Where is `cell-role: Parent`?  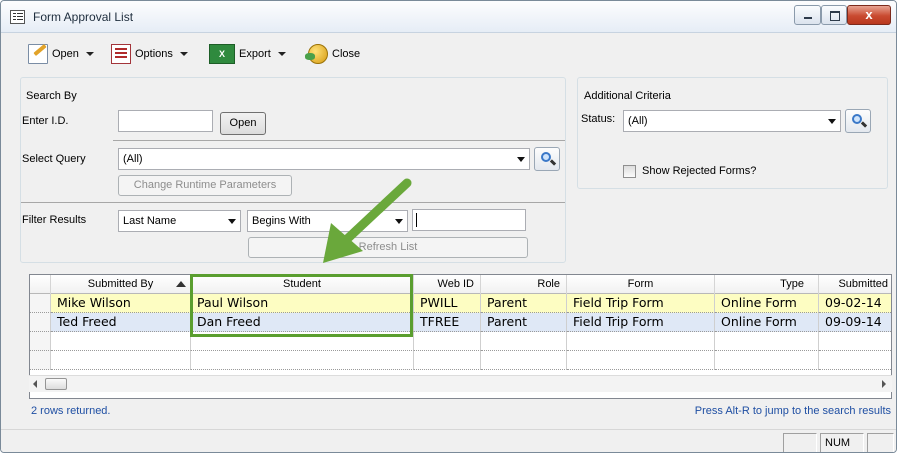
cell-role: Parent is located at coordinates (524, 322).